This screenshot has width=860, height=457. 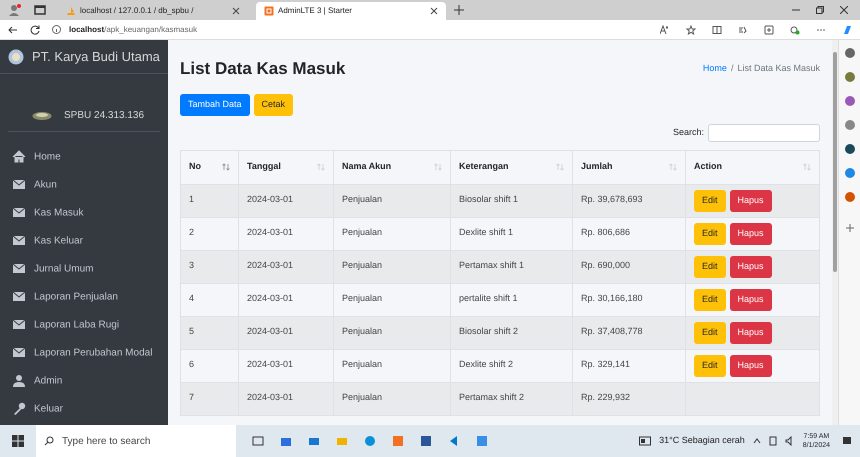 I want to click on table-cell: Rp. 329,141, so click(x=629, y=365).